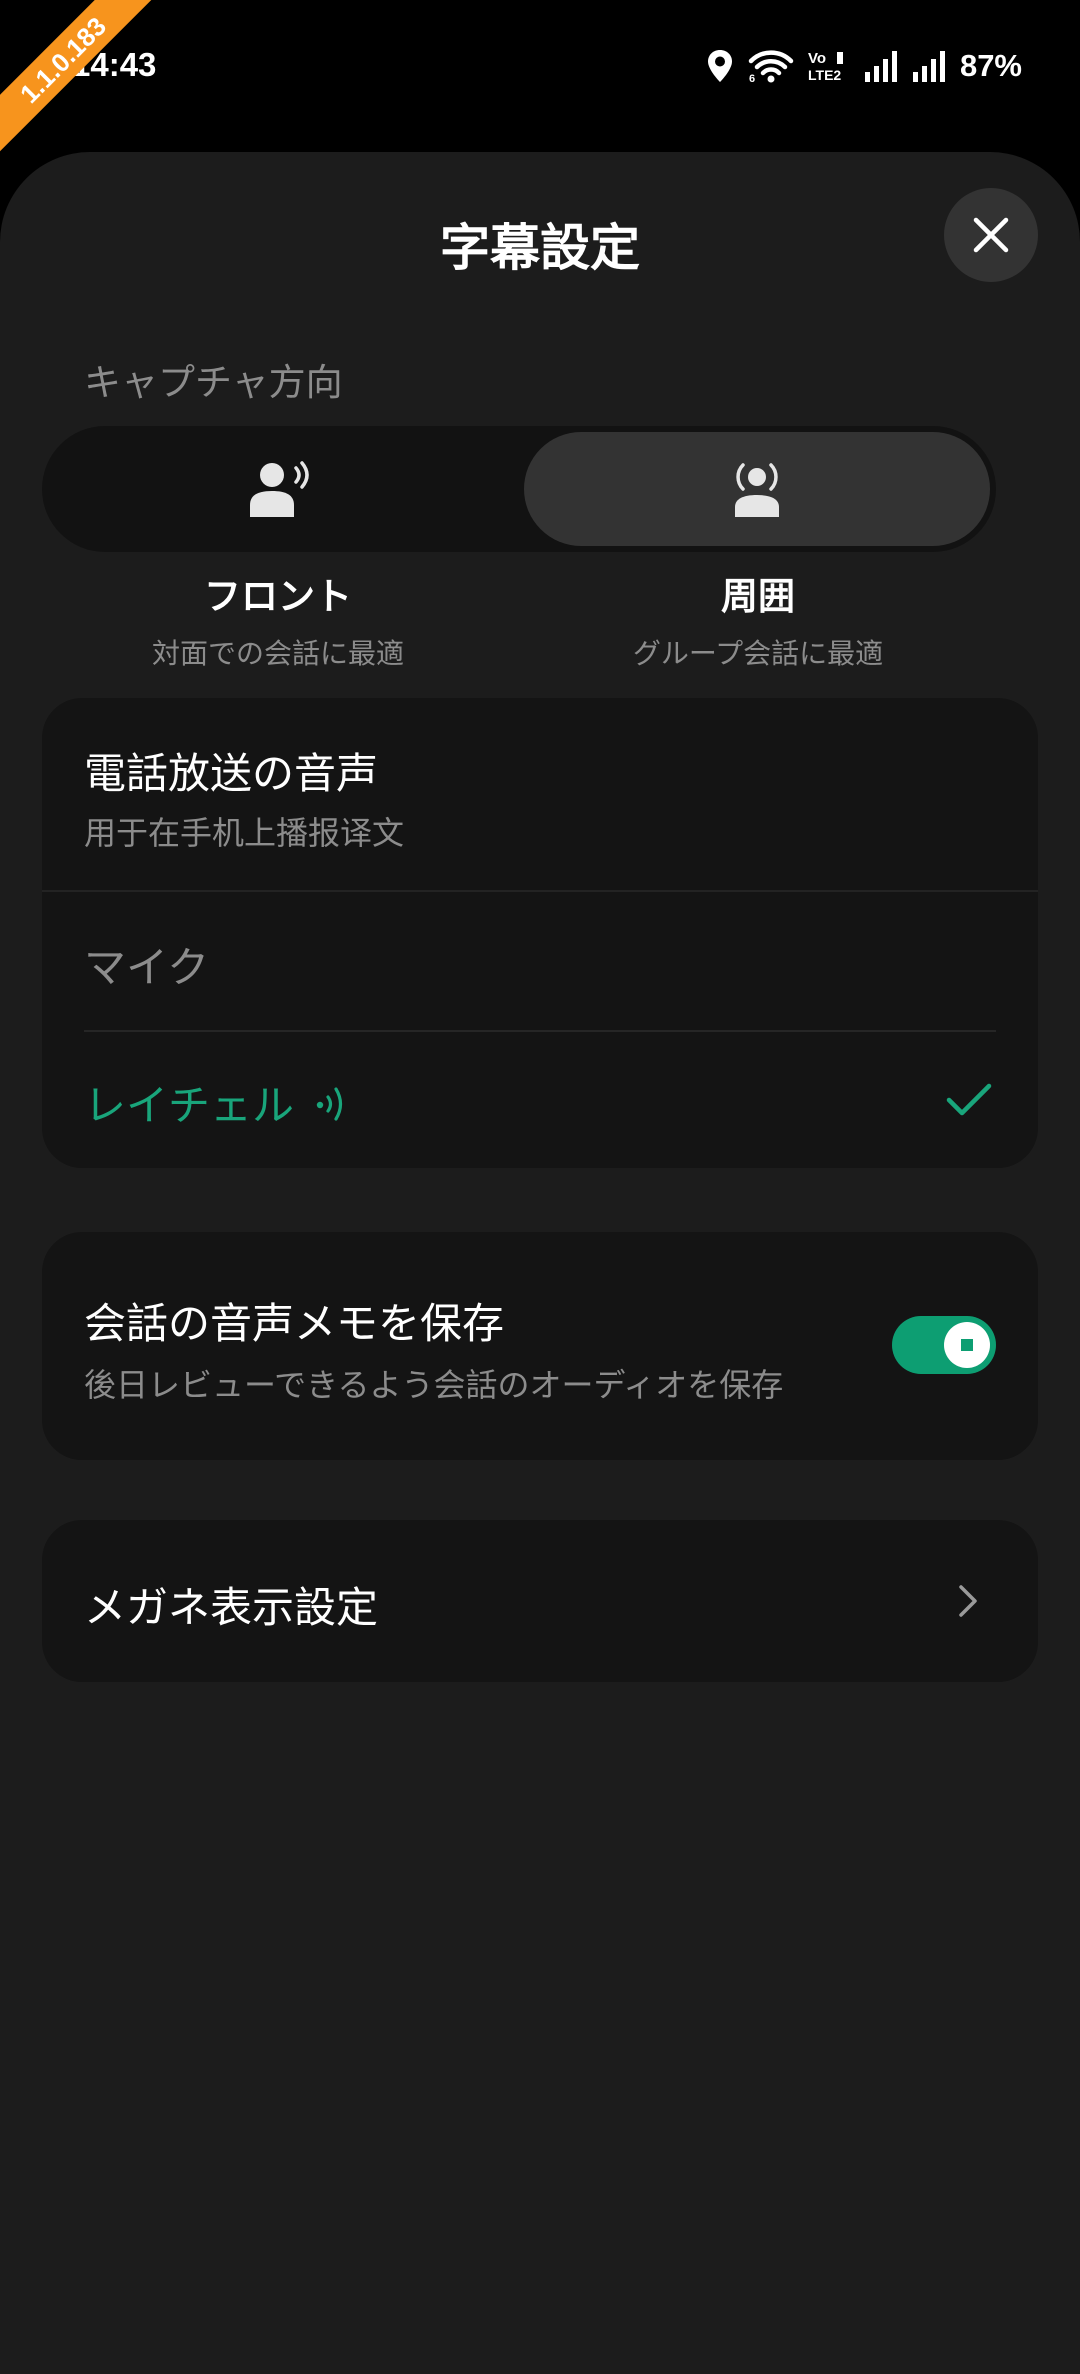 The image size is (1080, 2374). Describe the element at coordinates (540, 1346) in the screenshot. I see `save-voice-memo-card: 会話の音声メモを保存 後日レビューできるよう会話のオーディオを保存` at that location.